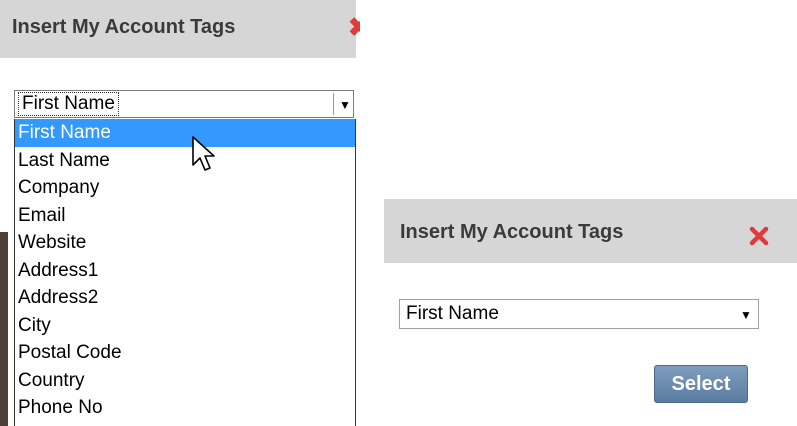 Image resolution: width=797 pixels, height=426 pixels. Describe the element at coordinates (203, 153) in the screenshot. I see `mouse-pointer-icon` at that location.